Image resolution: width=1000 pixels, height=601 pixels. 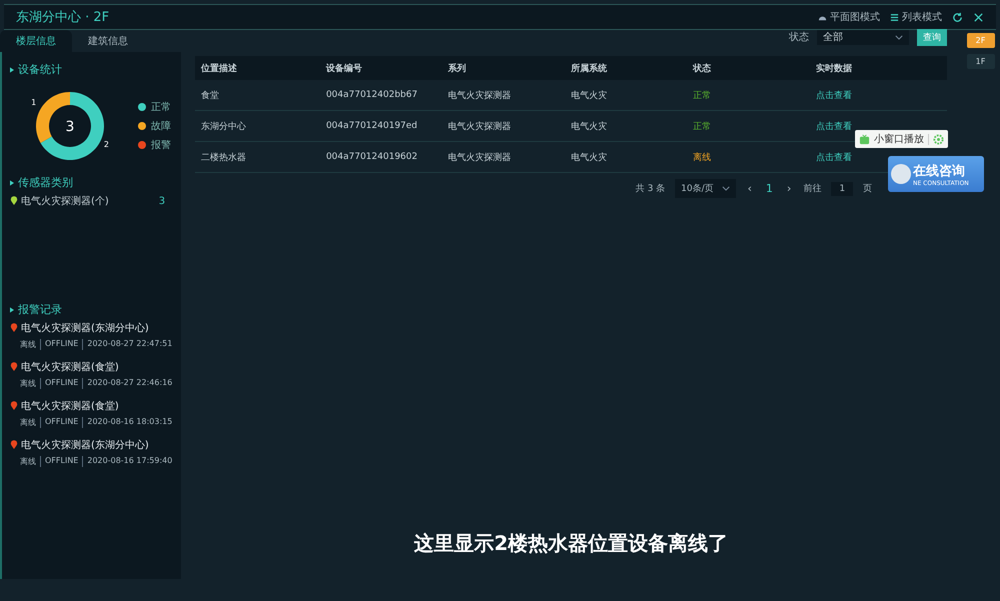 What do you see at coordinates (864, 139) in the screenshot?
I see `tv-icon` at bounding box center [864, 139].